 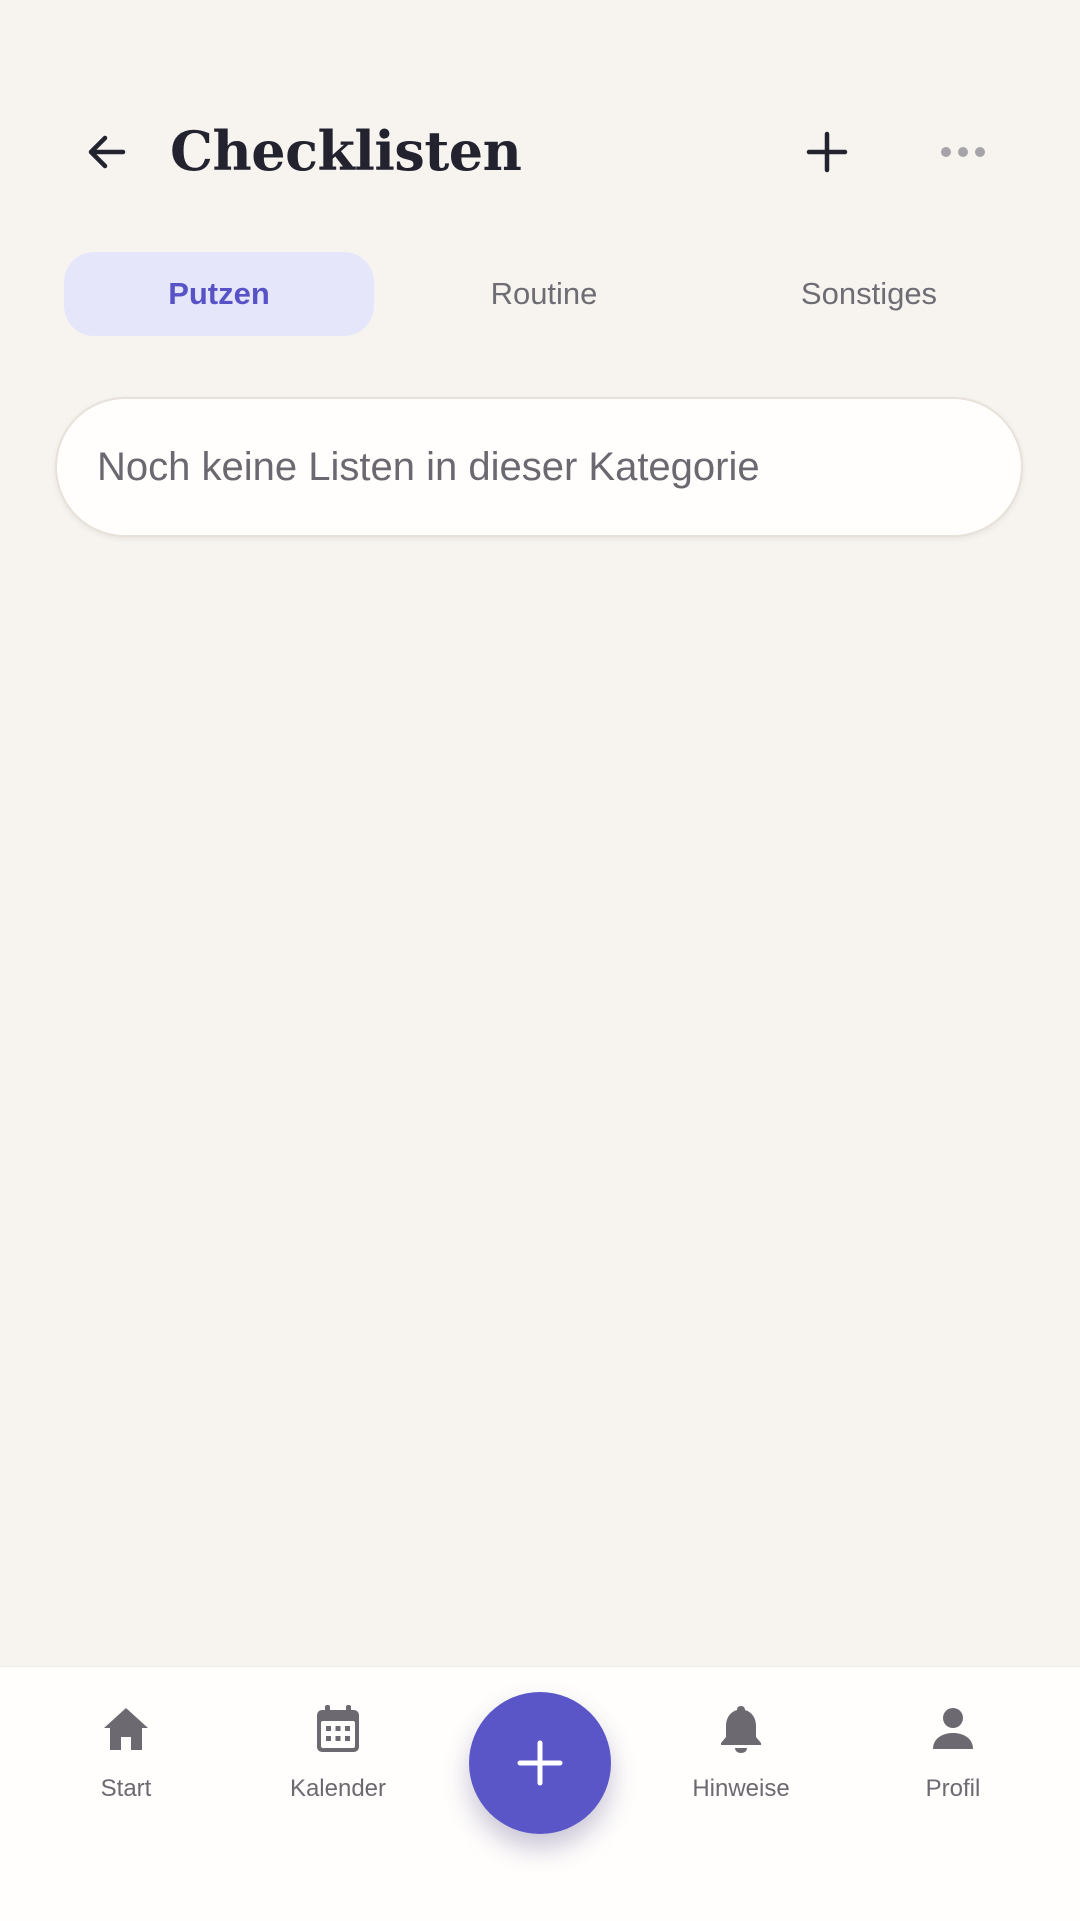 What do you see at coordinates (126, 1729) in the screenshot?
I see `home-icon` at bounding box center [126, 1729].